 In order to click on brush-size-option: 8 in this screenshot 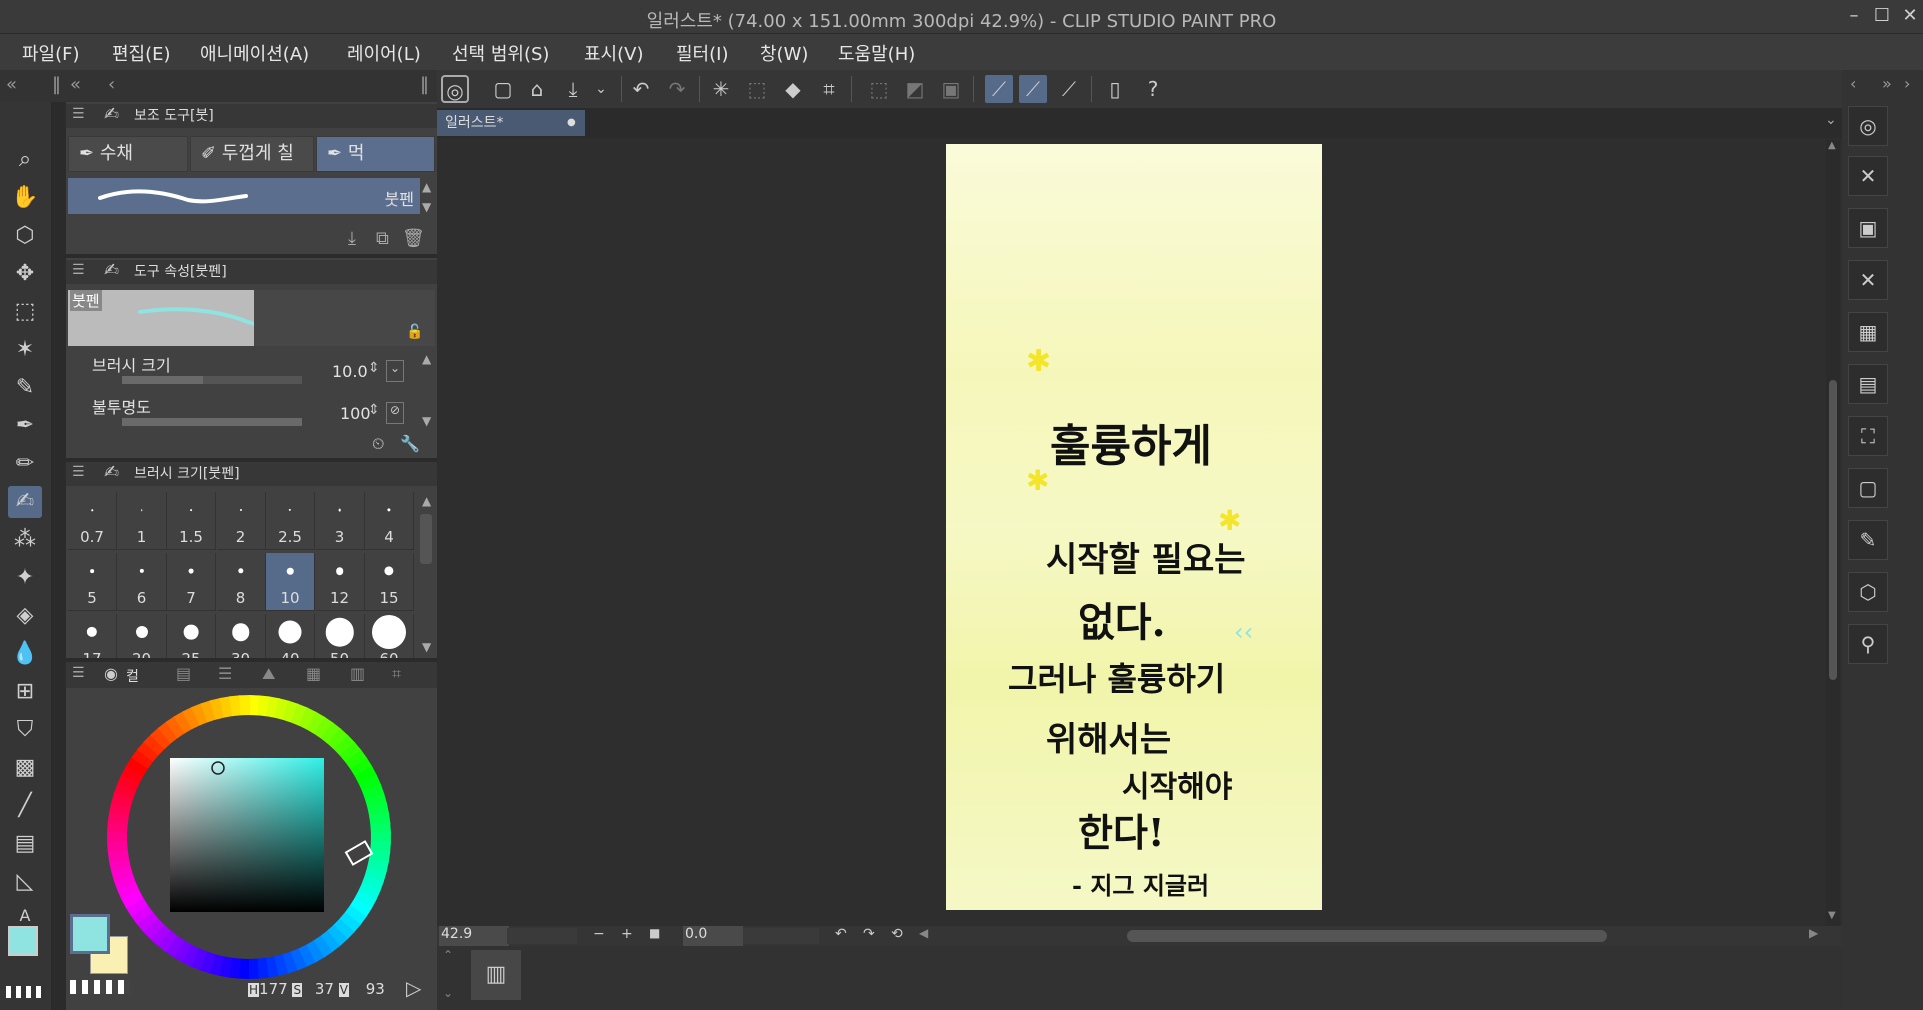, I will do `click(241, 582)`.